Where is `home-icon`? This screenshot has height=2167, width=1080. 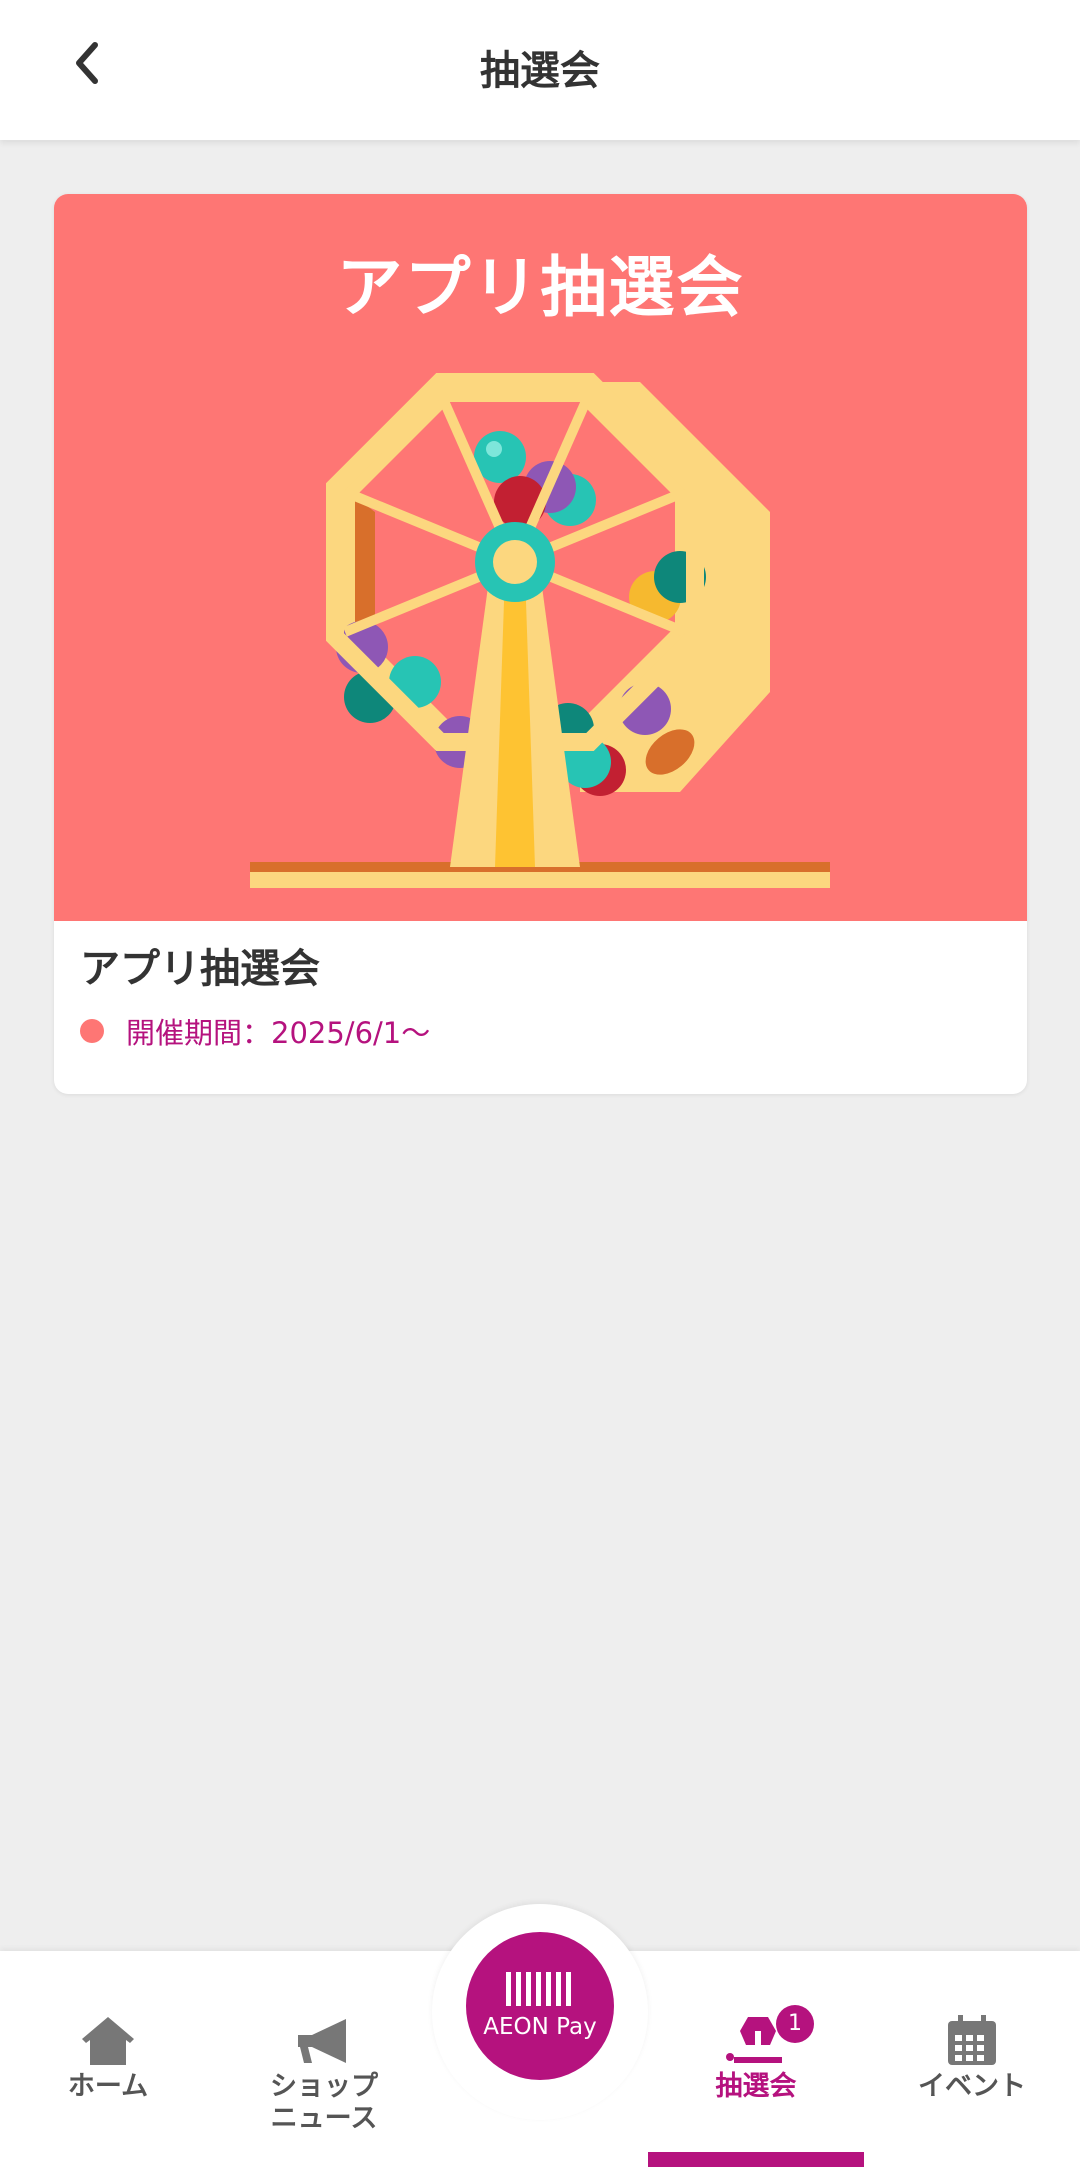
home-icon is located at coordinates (108, 2041).